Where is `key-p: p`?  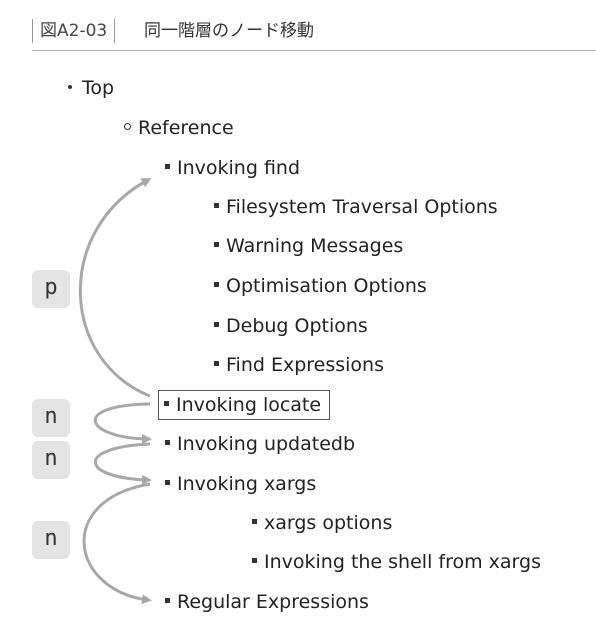
key-p: p is located at coordinates (51, 289).